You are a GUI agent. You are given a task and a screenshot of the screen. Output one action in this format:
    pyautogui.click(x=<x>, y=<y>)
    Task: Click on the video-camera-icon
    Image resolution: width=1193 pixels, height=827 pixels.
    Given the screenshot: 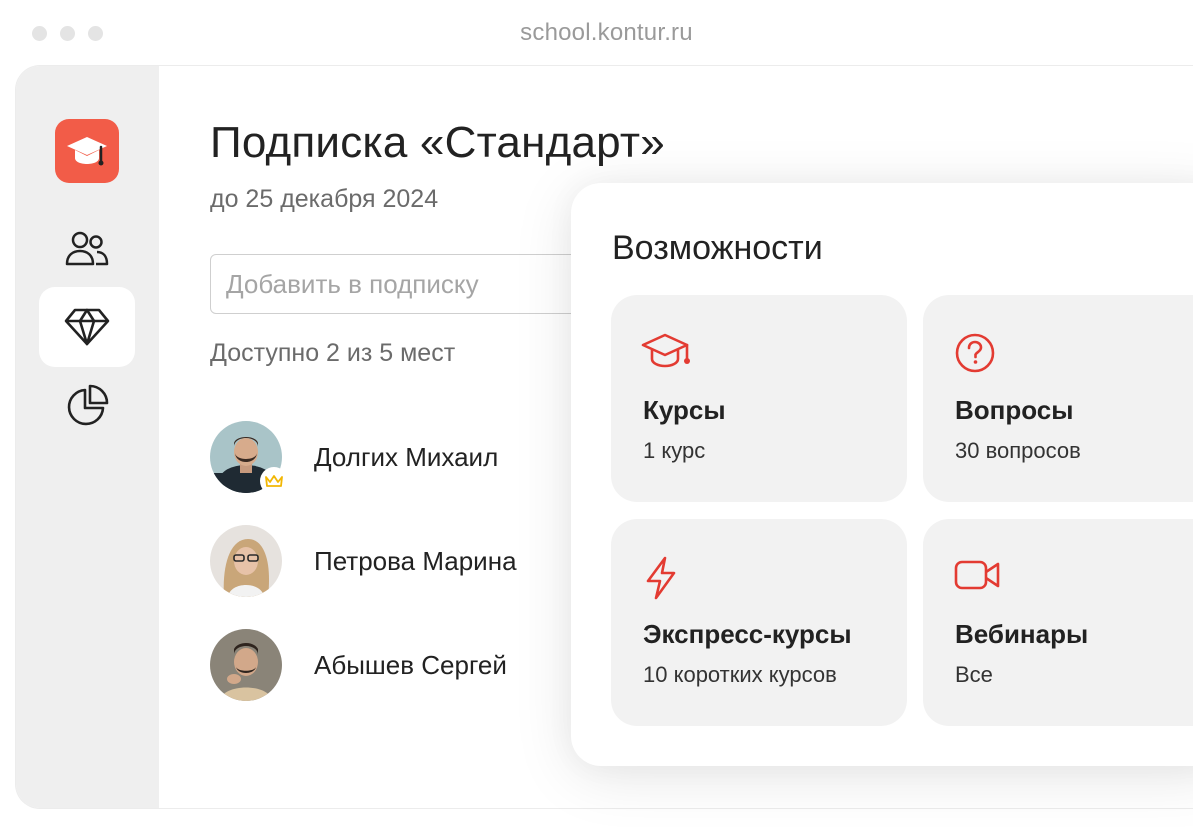 What is the action you would take?
    pyautogui.click(x=977, y=575)
    